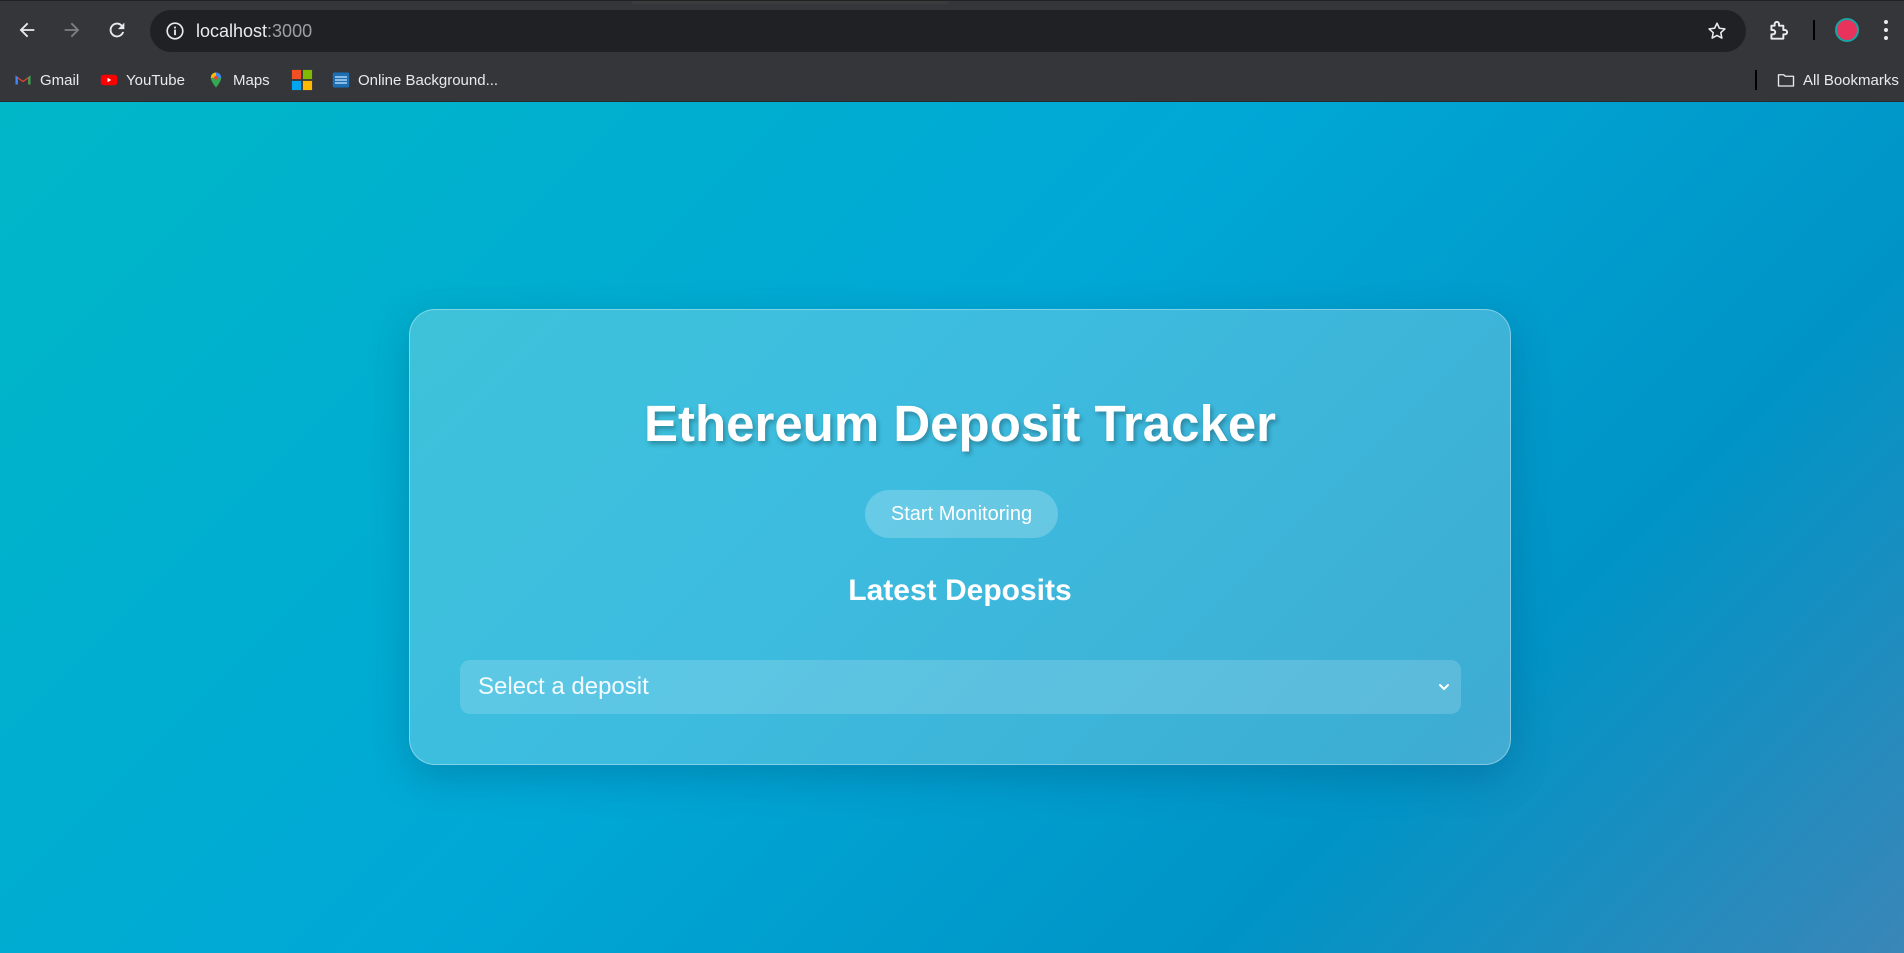 Image resolution: width=1904 pixels, height=953 pixels. I want to click on all-bookmarks-label: All Bookmarks, so click(1851, 80).